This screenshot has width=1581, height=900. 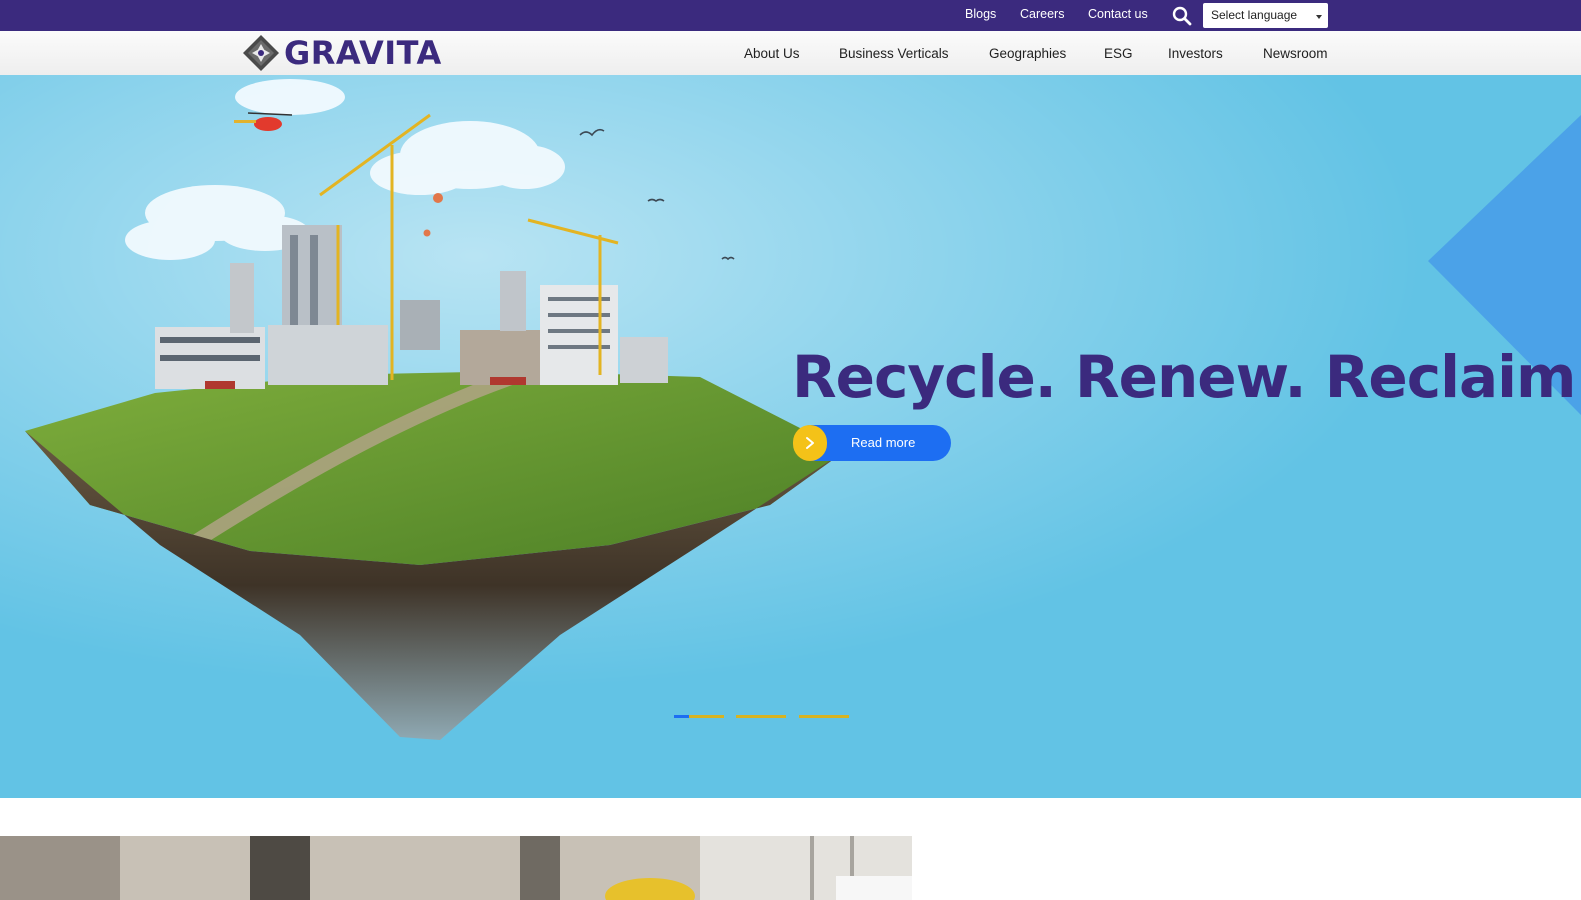 What do you see at coordinates (681, 716) in the screenshot?
I see `slide-progress-fill` at bounding box center [681, 716].